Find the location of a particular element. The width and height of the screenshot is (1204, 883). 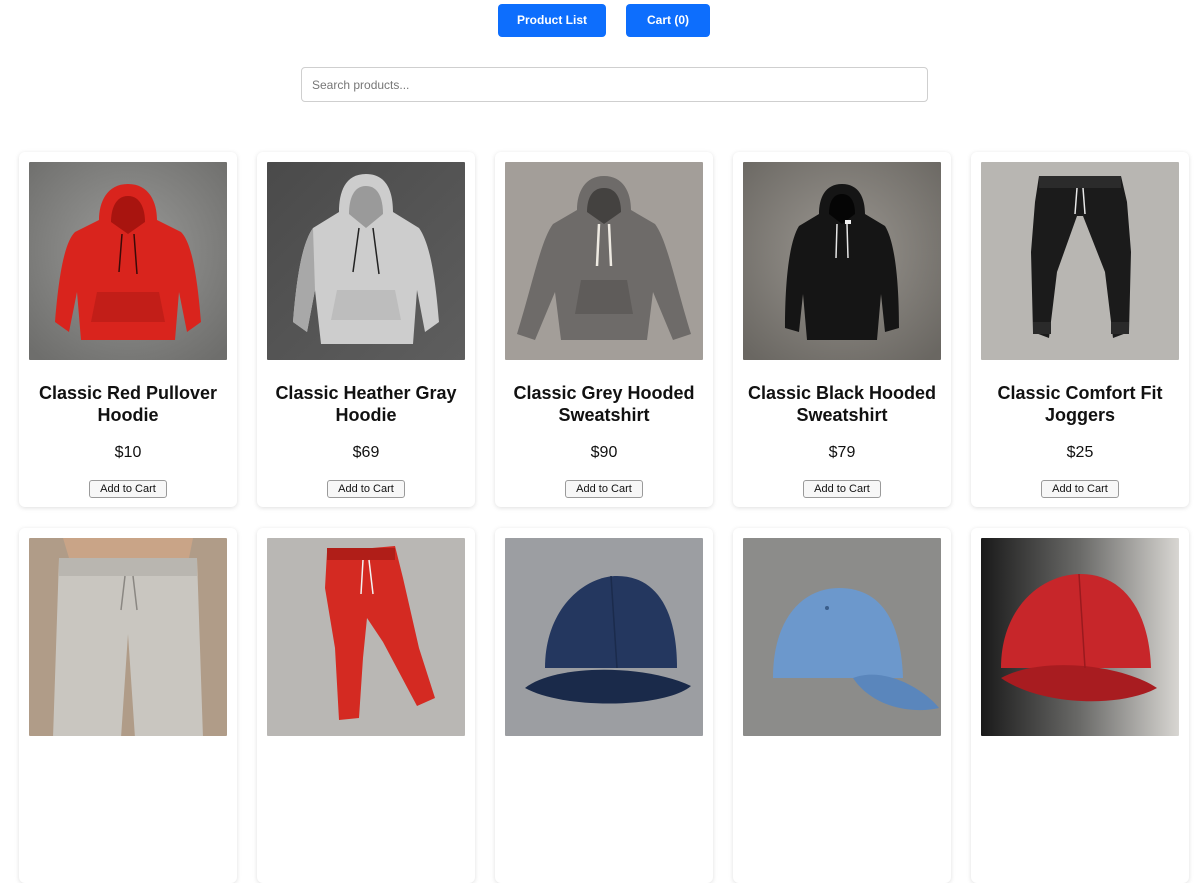

gray-hoodie-image is located at coordinates (366, 261).